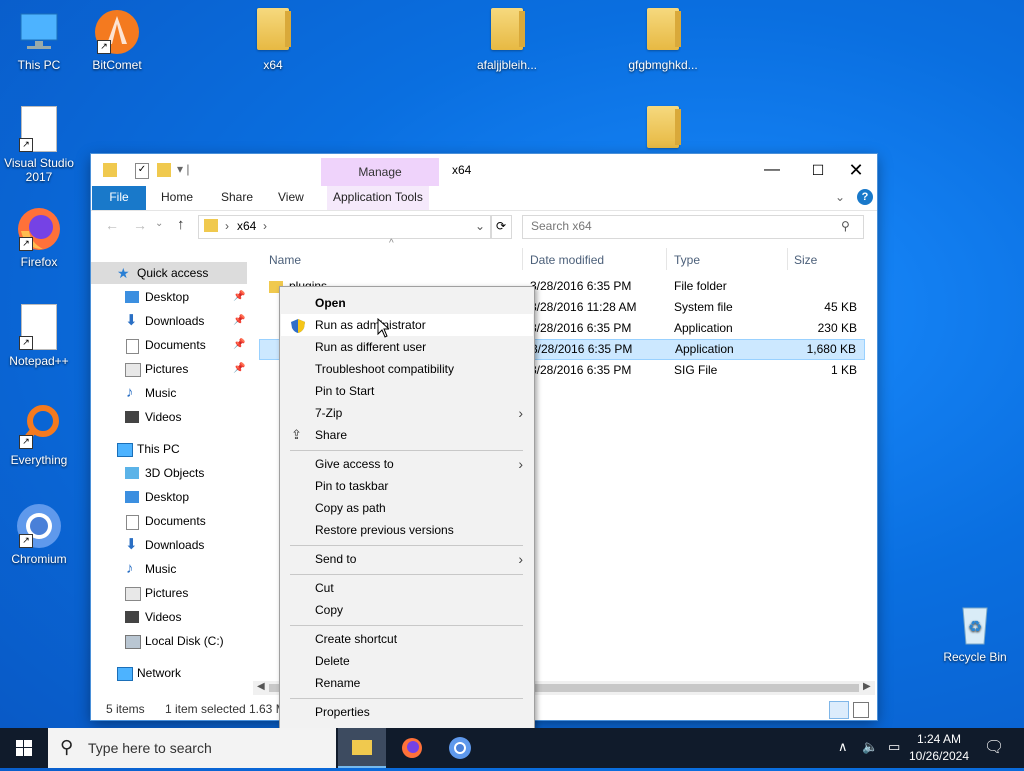 Image resolution: width=1024 pixels, height=771 pixels. I want to click on menu-item-troubleshoot: Troubleshoot compatibility, so click(407, 369).